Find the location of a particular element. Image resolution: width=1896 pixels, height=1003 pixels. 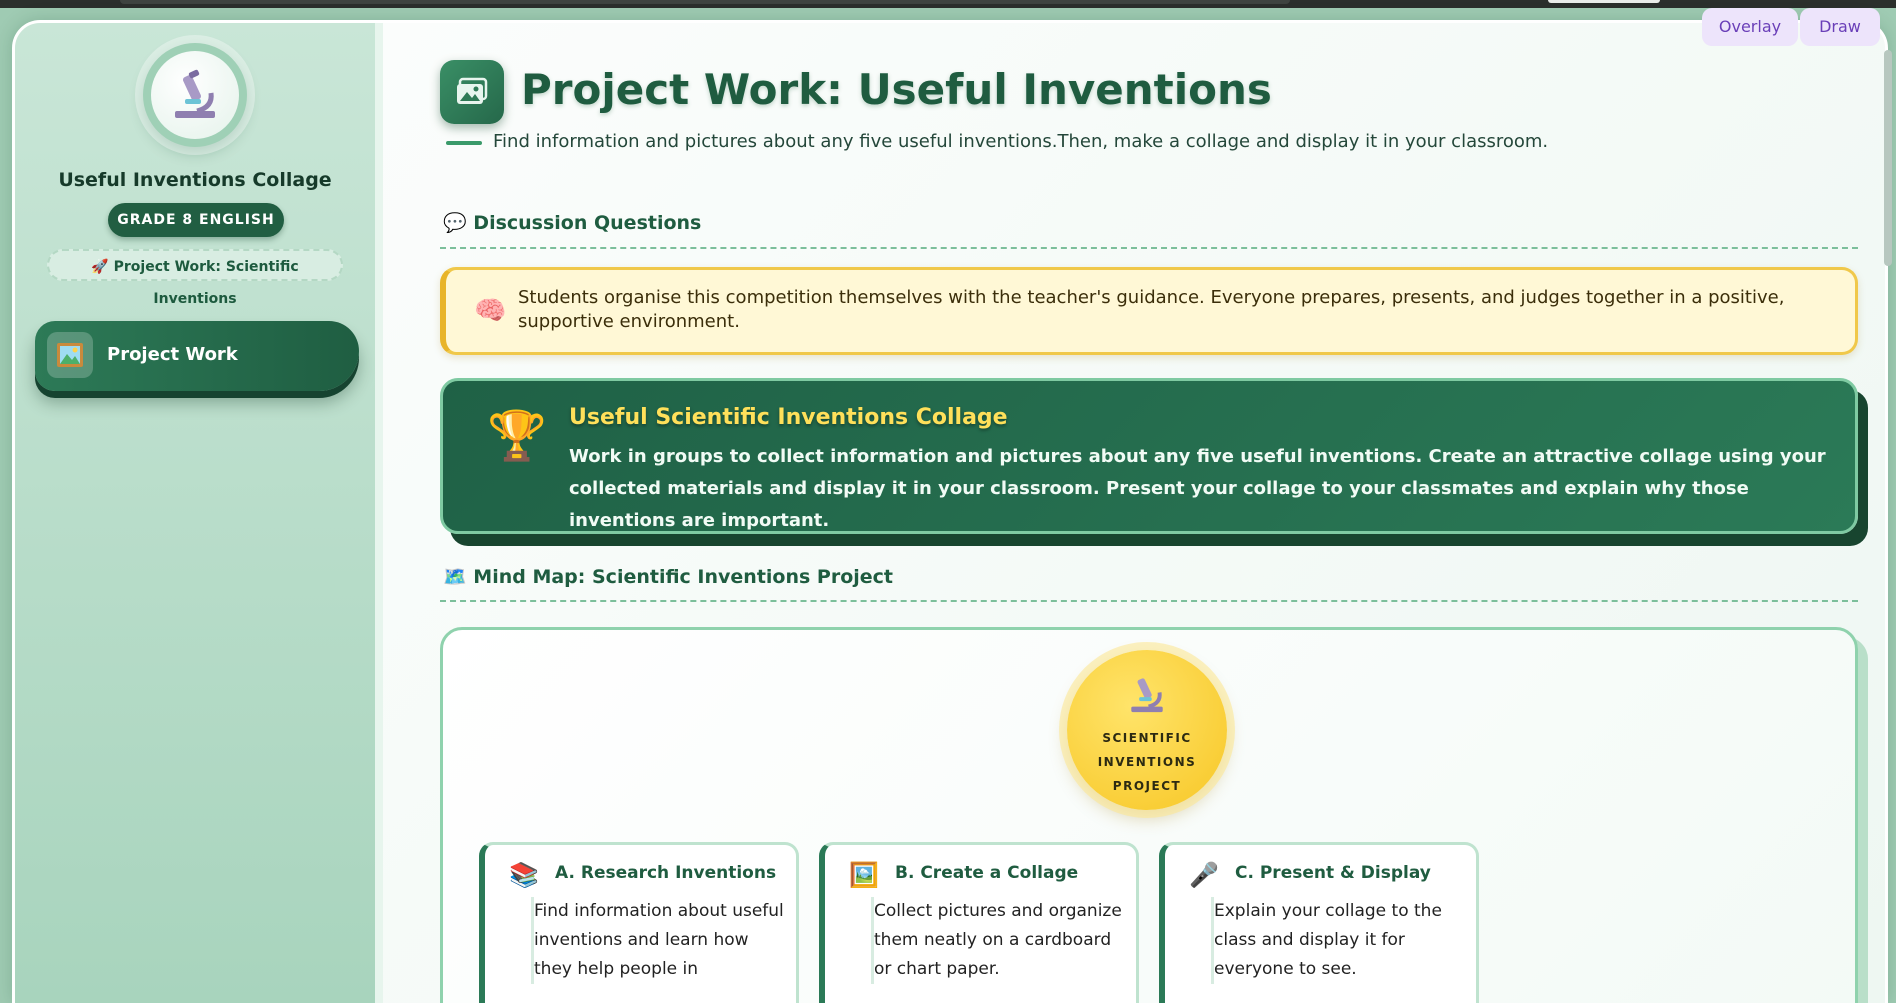

browser-tab-control is located at coordinates (1604, 1).